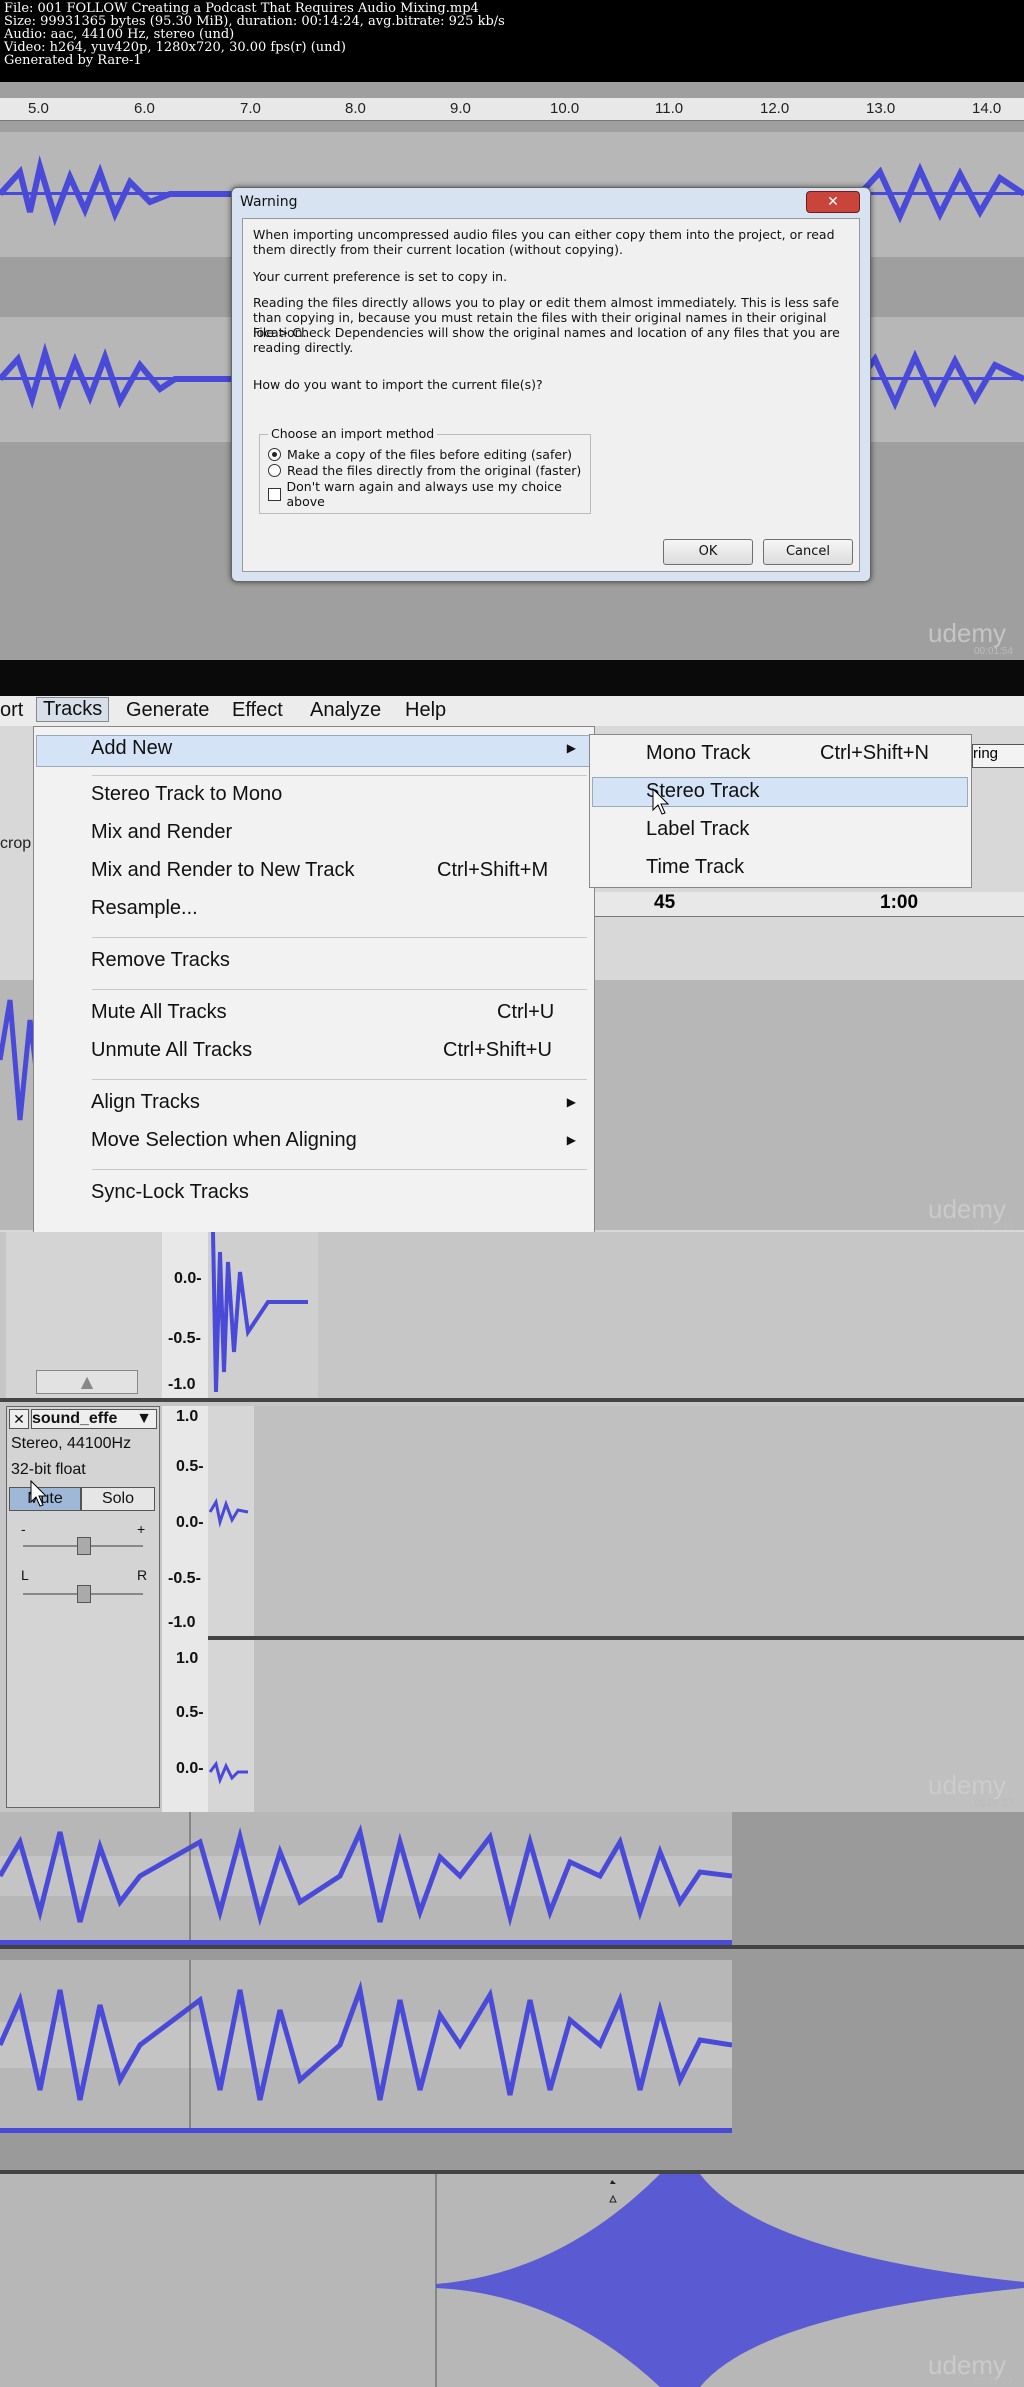  I want to click on ruler-tick: 7.0, so click(250, 108).